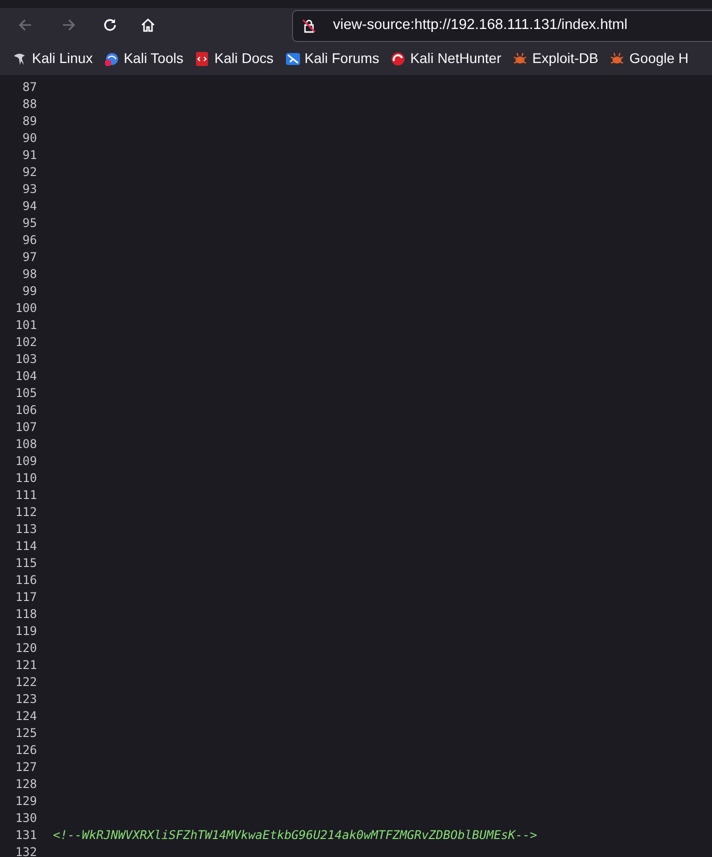  I want to click on line-number: 129, so click(25, 801).